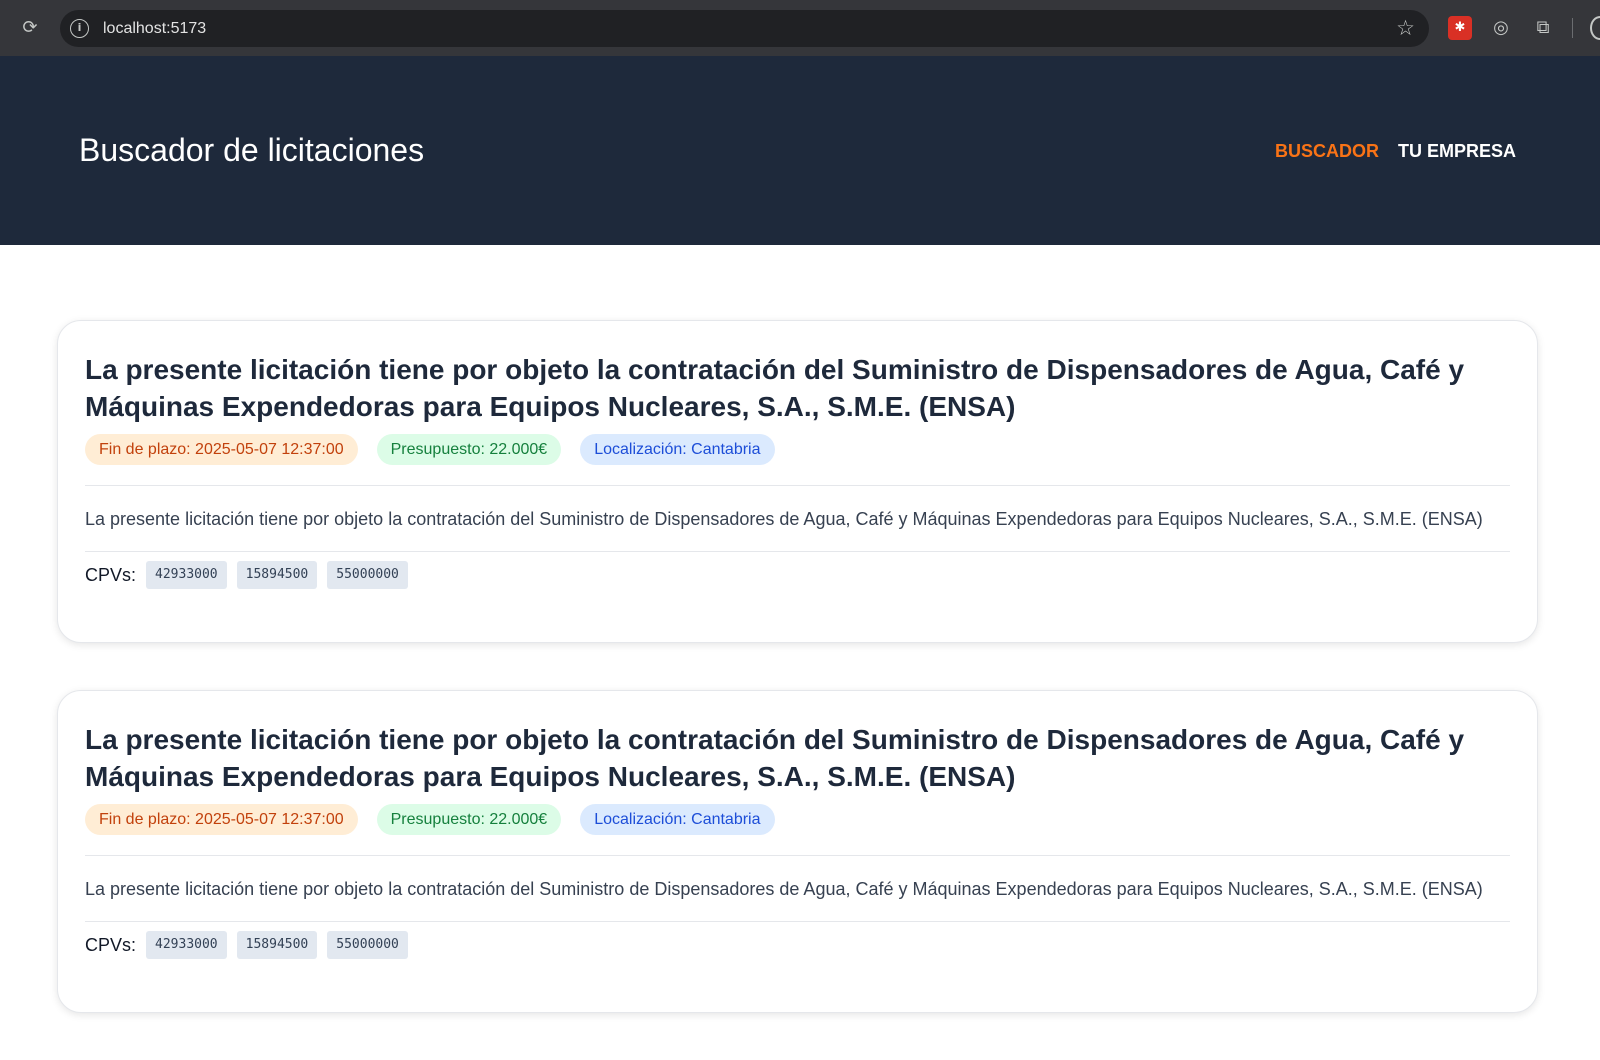  What do you see at coordinates (1501, 28) in the screenshot?
I see `target-icon: ◎` at bounding box center [1501, 28].